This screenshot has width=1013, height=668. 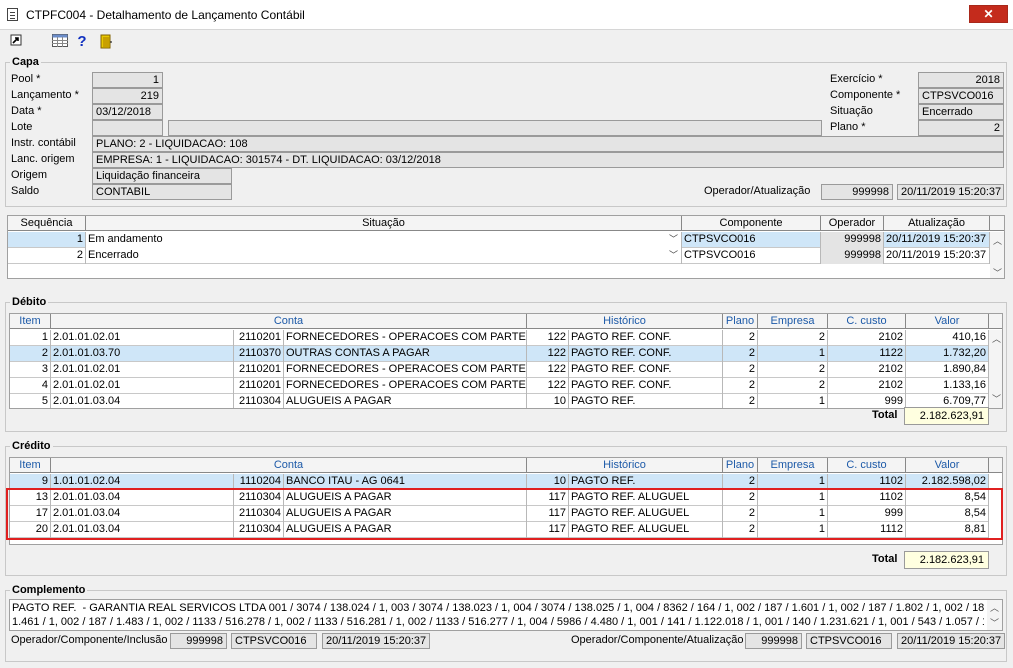 I want to click on header-componente: Componente, so click(x=751, y=223).